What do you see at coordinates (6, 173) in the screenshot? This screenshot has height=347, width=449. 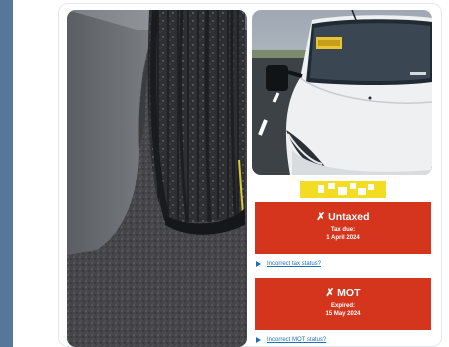 I see `left-sidebar-strip` at bounding box center [6, 173].